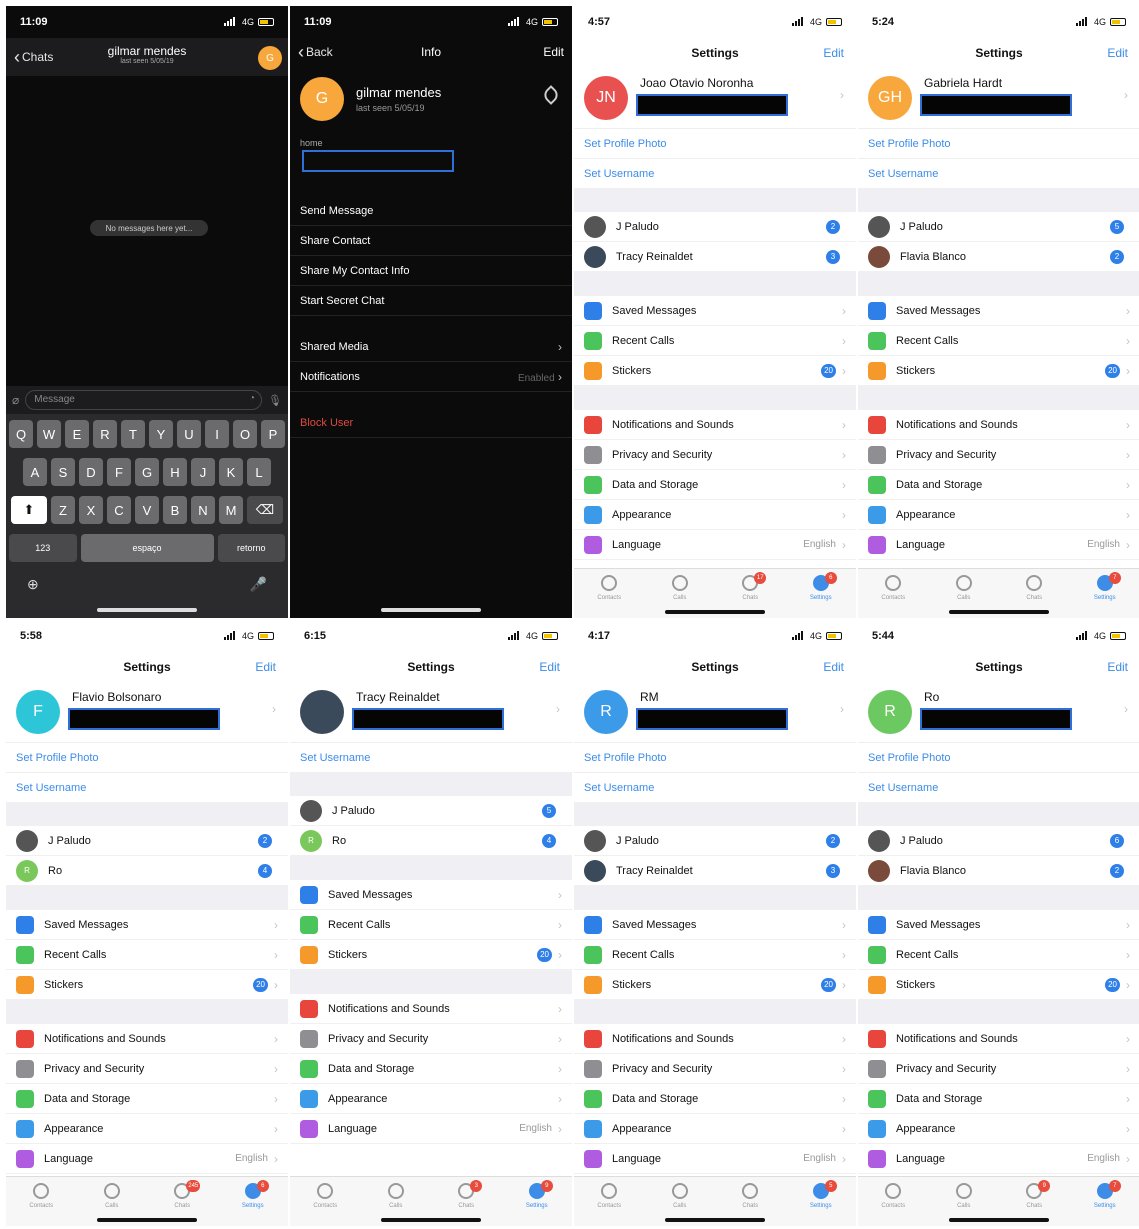 This screenshot has width=1139, height=1229. What do you see at coordinates (49, 434) in the screenshot?
I see `keyboard-key: W` at bounding box center [49, 434].